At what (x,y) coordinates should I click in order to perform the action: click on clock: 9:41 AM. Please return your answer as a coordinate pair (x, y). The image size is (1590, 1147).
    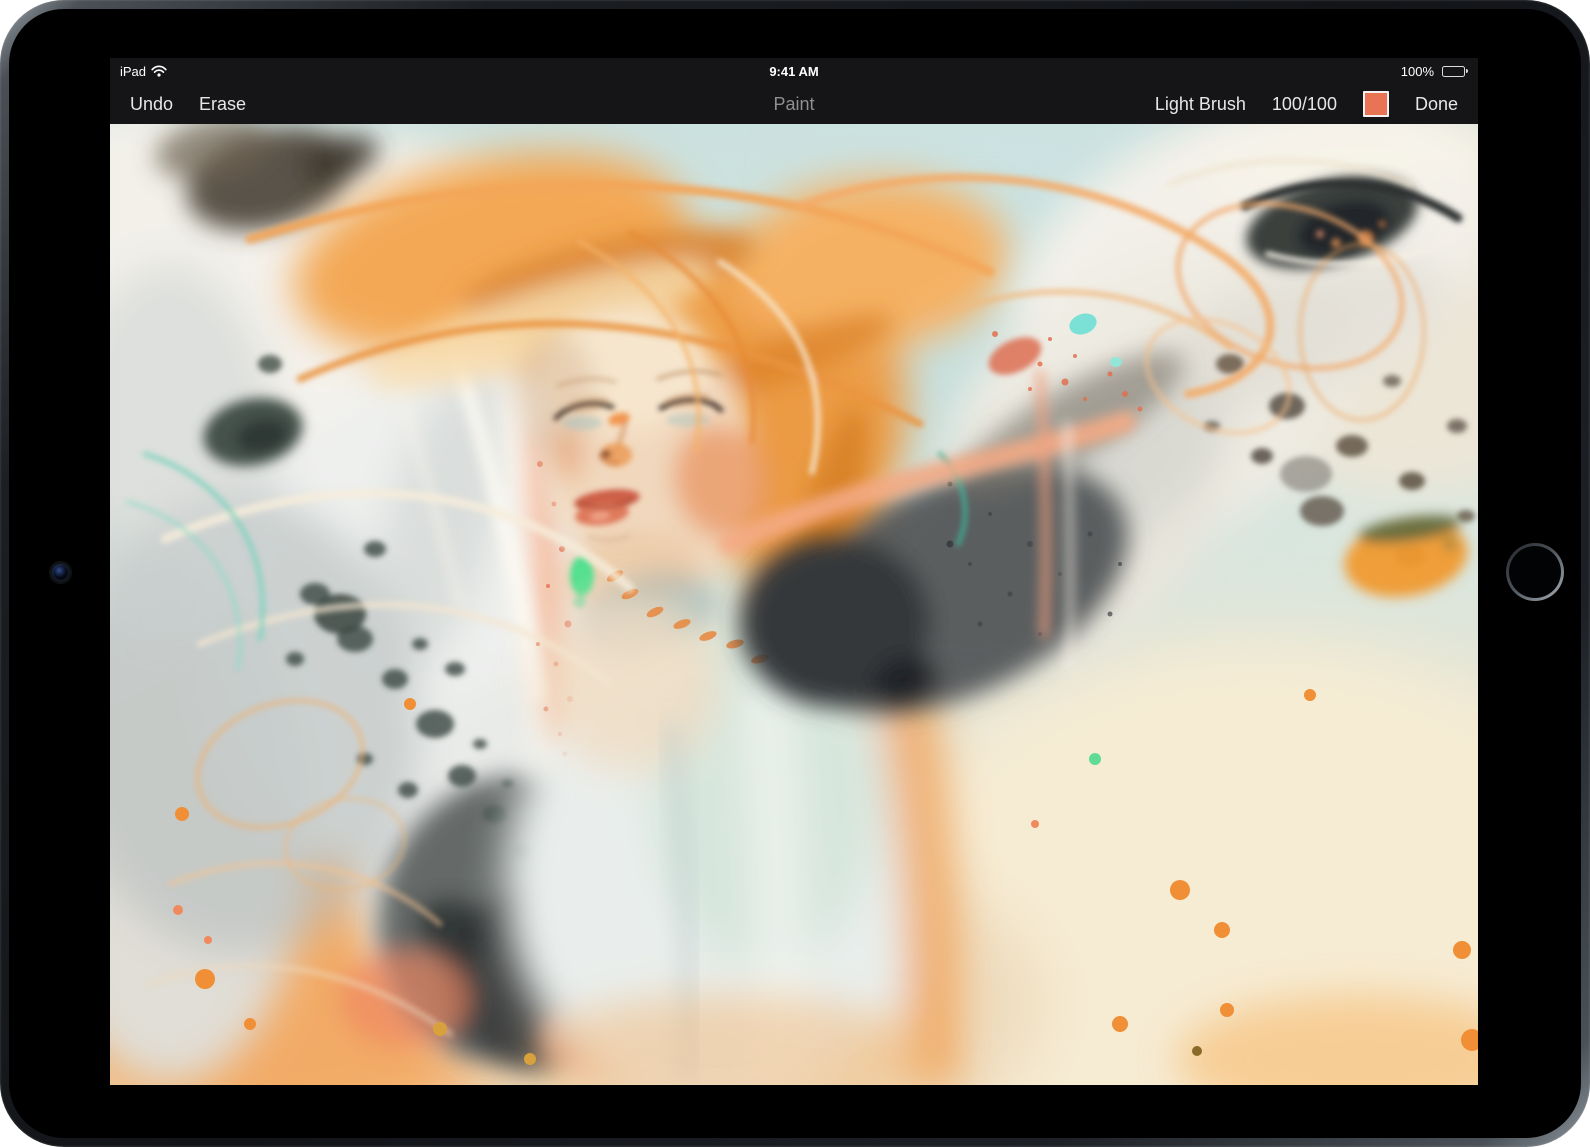
    Looking at the image, I should click on (794, 71).